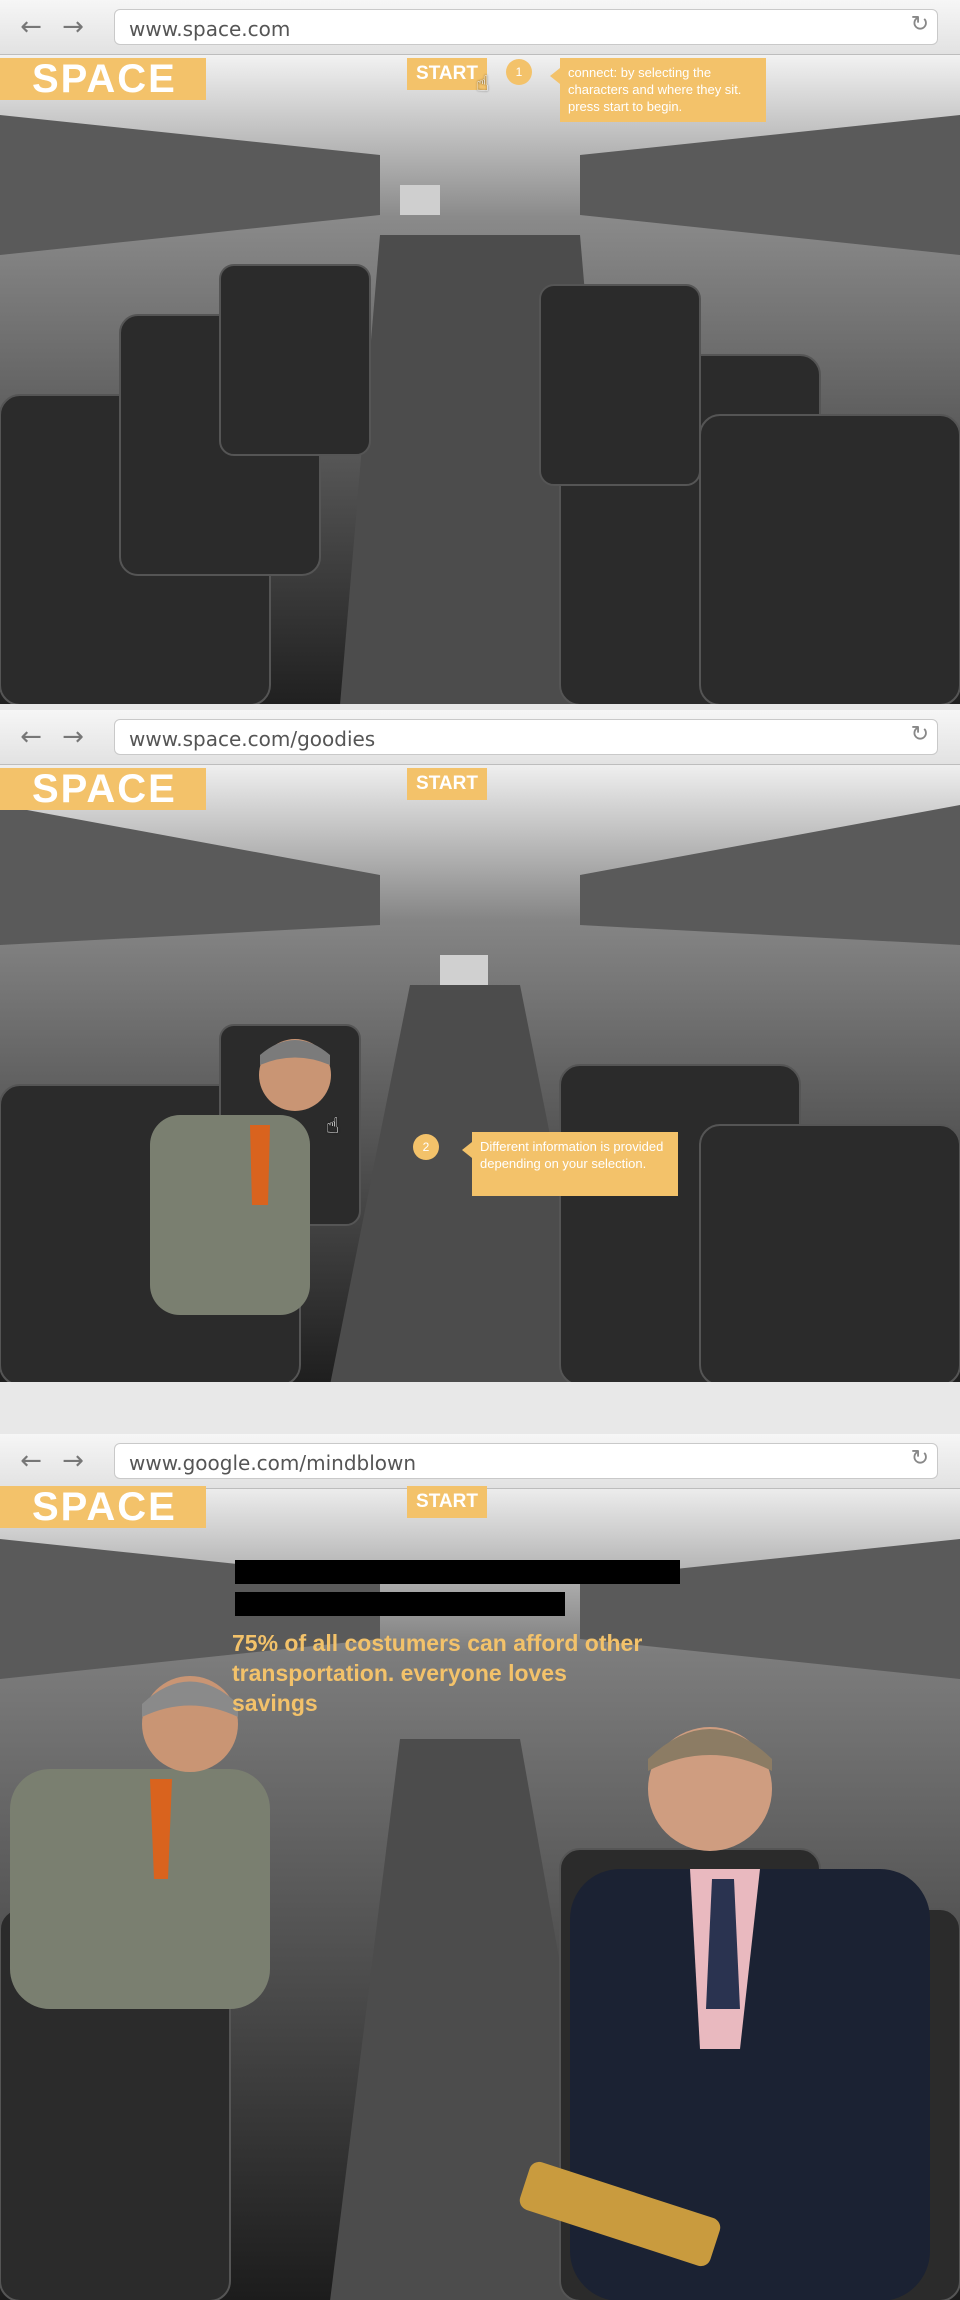 The width and height of the screenshot is (960, 2300). What do you see at coordinates (252, 739) in the screenshot?
I see `url-text: www.space.com/goodies` at bounding box center [252, 739].